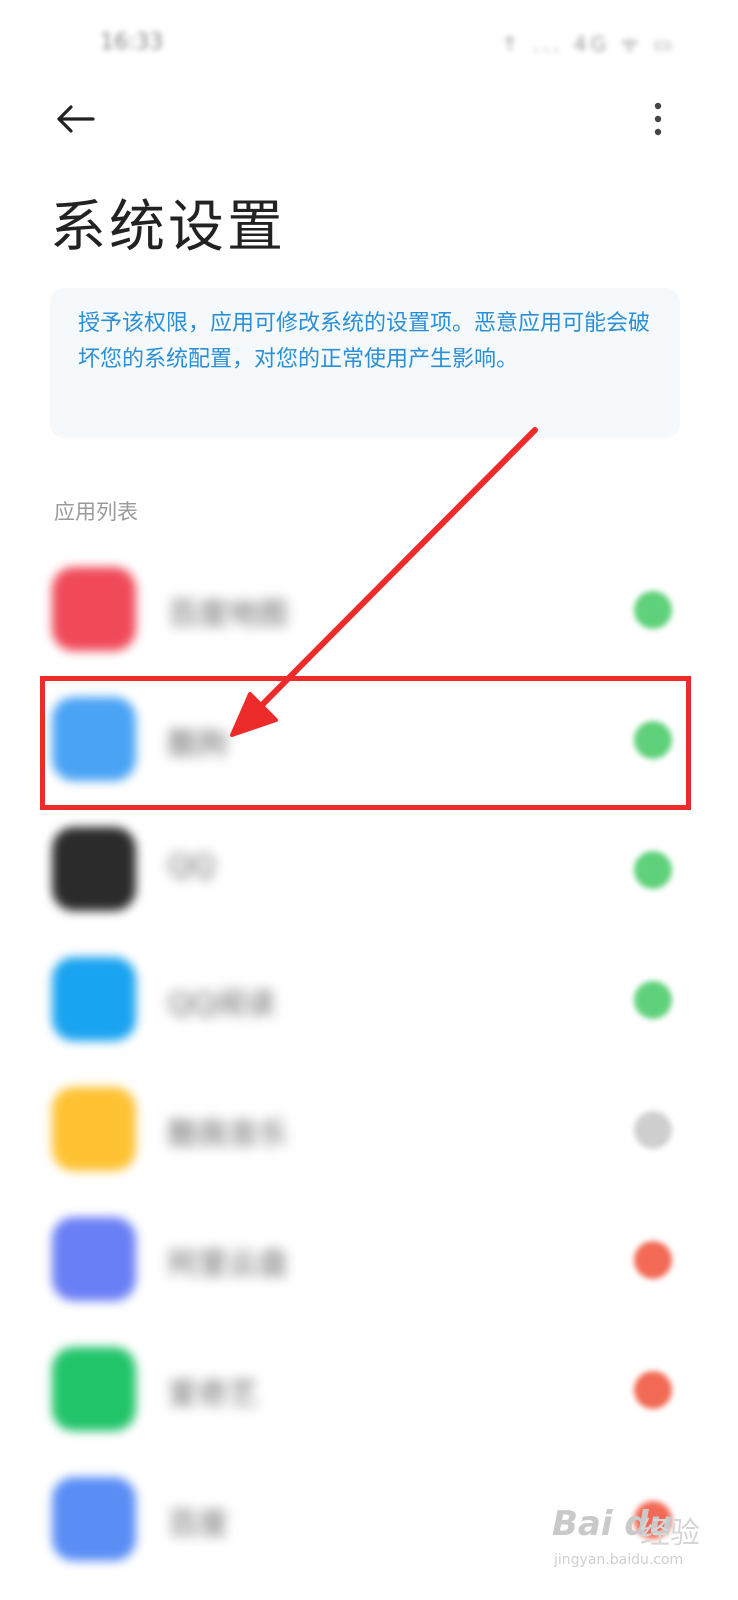 This screenshot has height=1600, width=738. What do you see at coordinates (94, 1519) in the screenshot?
I see `baidu-icon` at bounding box center [94, 1519].